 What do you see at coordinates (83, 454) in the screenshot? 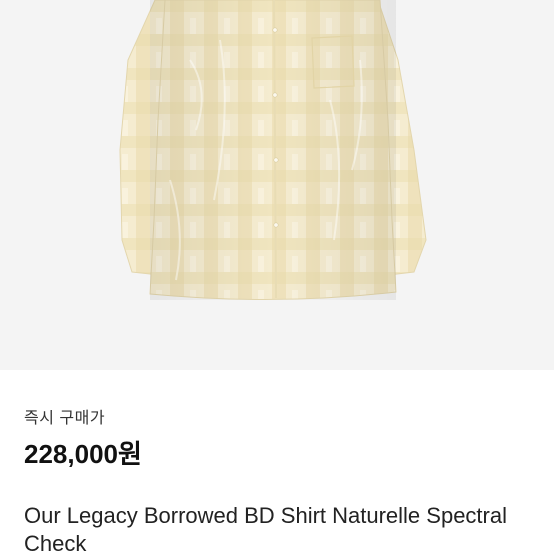
I see `price-value: 228,000원` at bounding box center [83, 454].